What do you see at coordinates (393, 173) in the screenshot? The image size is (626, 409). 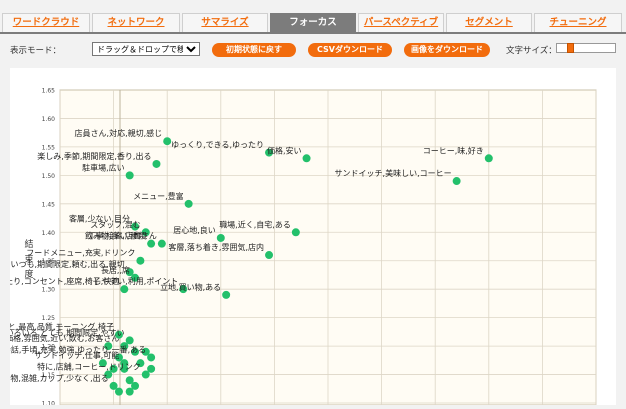 I see `point-label: サンドイッチ,美味しい,コーヒー` at bounding box center [393, 173].